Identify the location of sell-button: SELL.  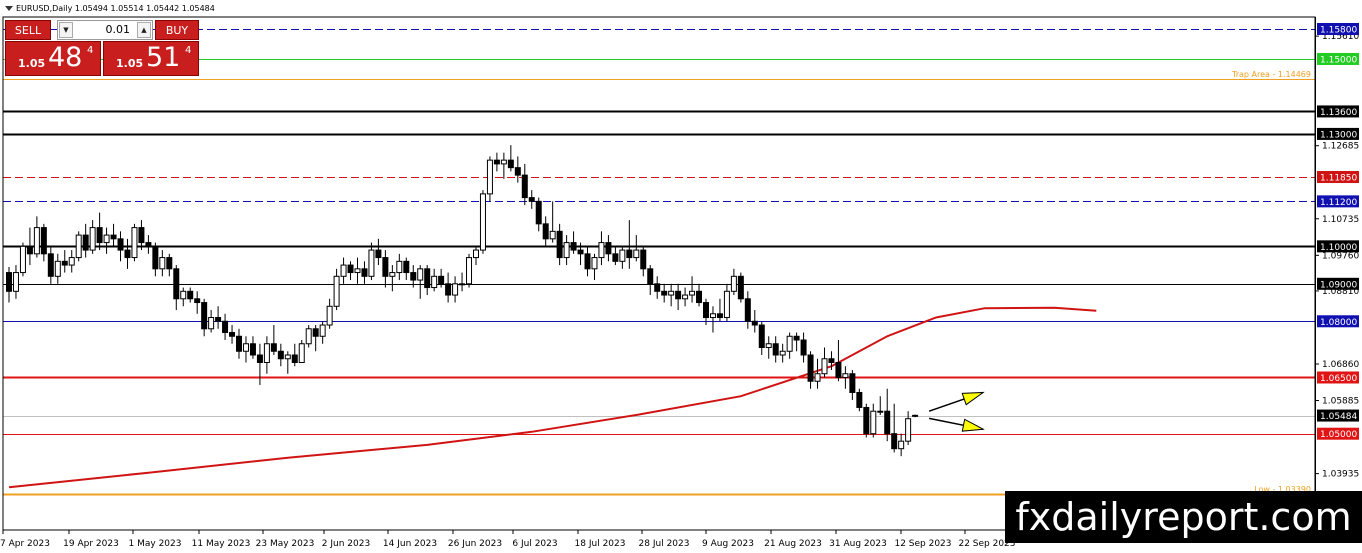
(28, 30).